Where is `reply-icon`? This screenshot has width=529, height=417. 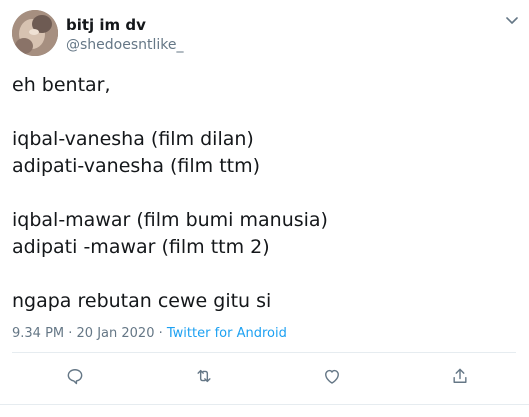
reply-icon is located at coordinates (75, 377).